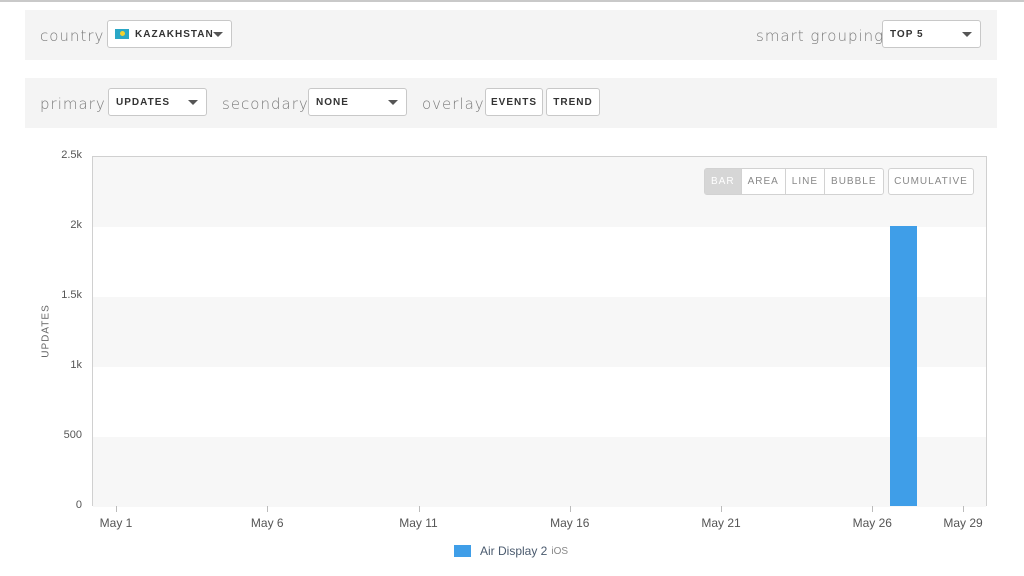 The width and height of the screenshot is (1024, 576). I want to click on top-border, so click(512, 1).